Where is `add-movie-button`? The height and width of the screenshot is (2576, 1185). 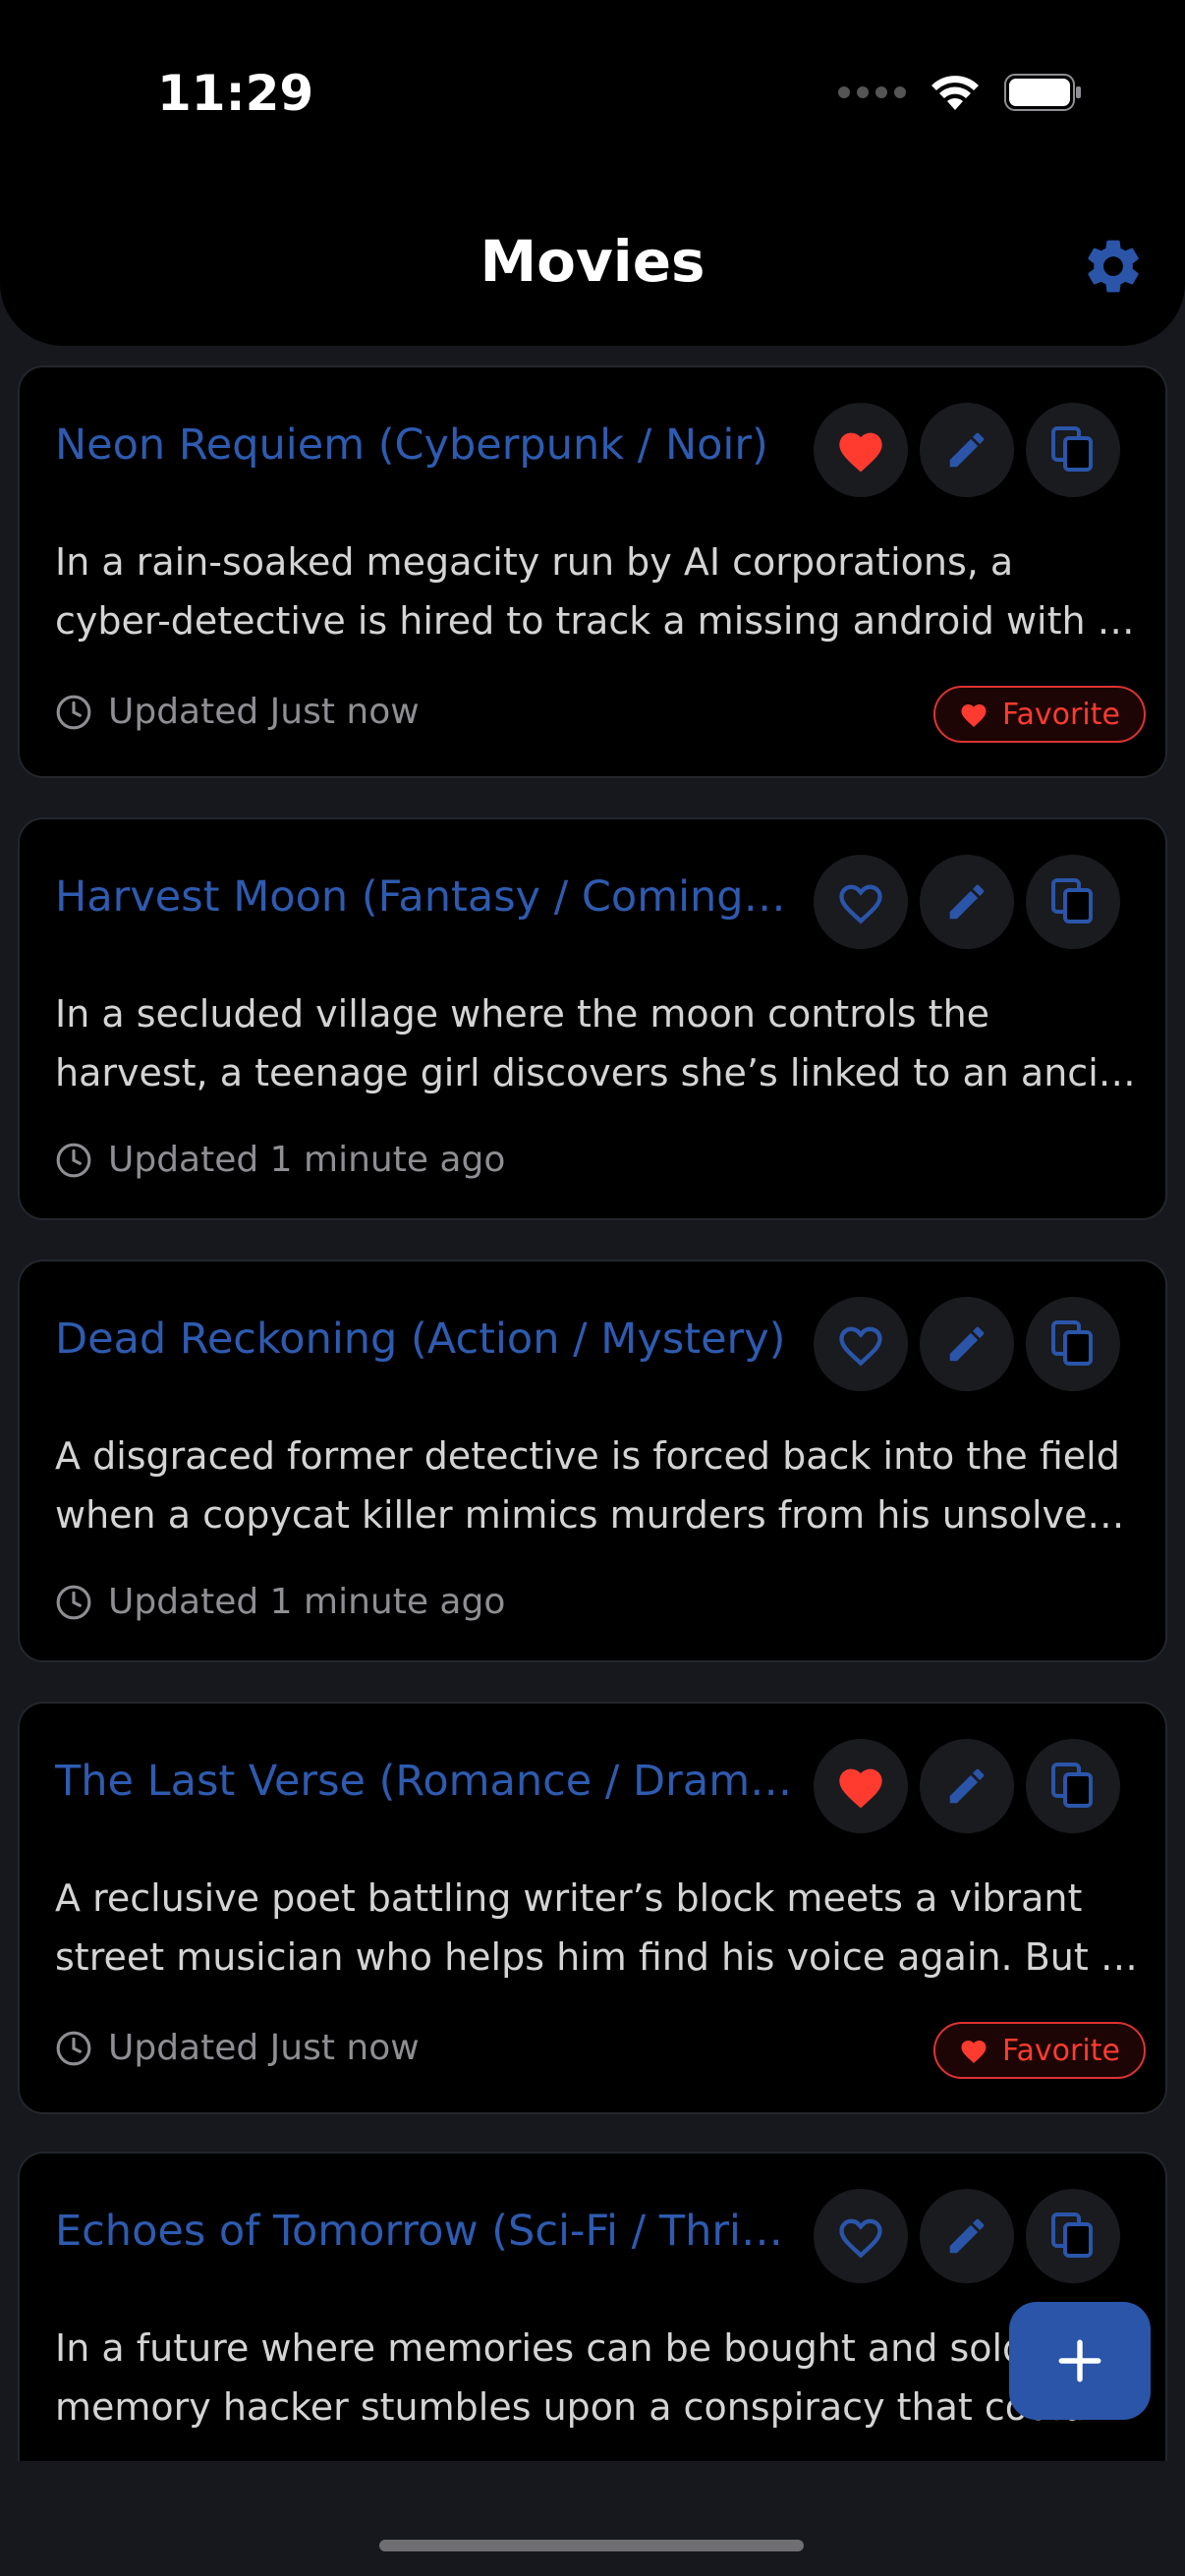
add-movie-button is located at coordinates (1080, 2361).